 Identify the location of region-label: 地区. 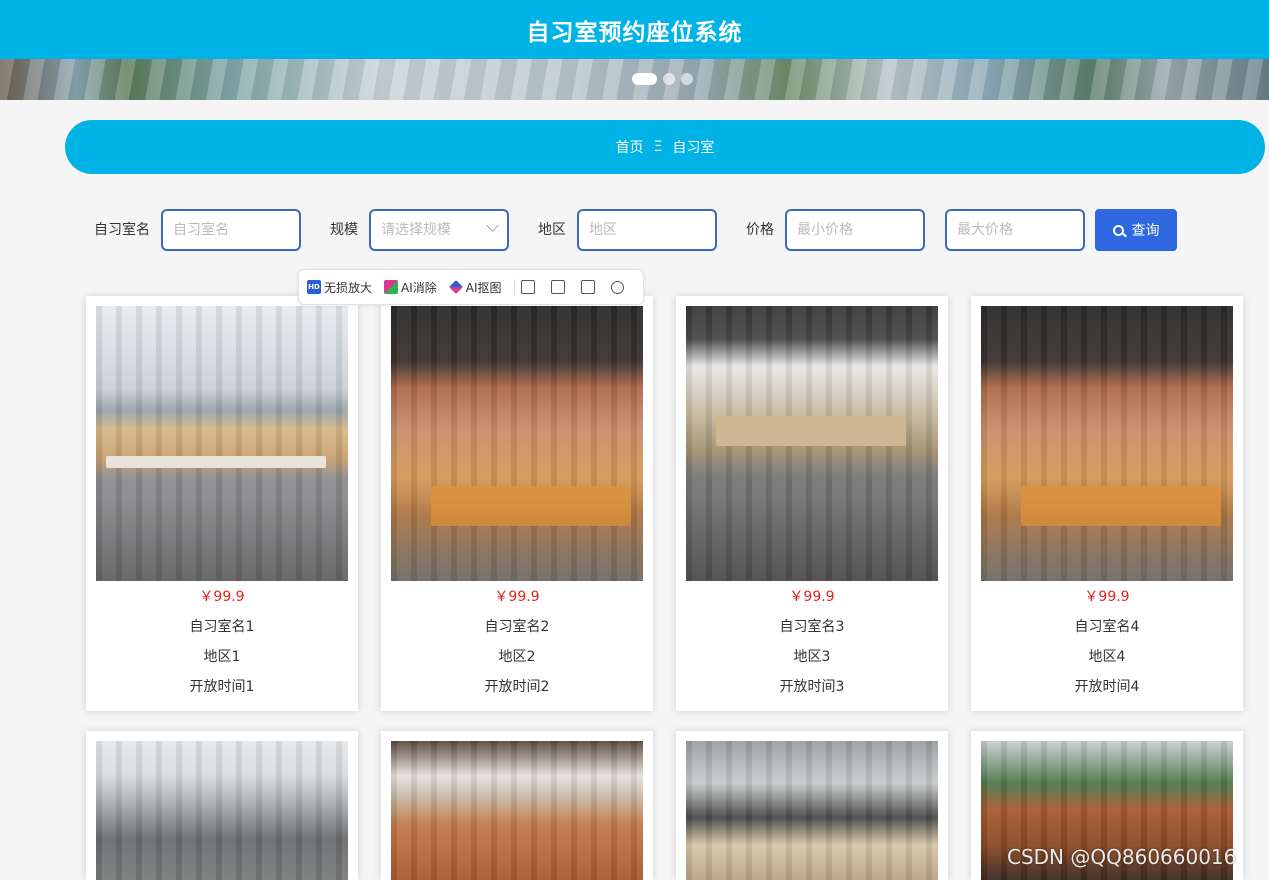
(552, 230).